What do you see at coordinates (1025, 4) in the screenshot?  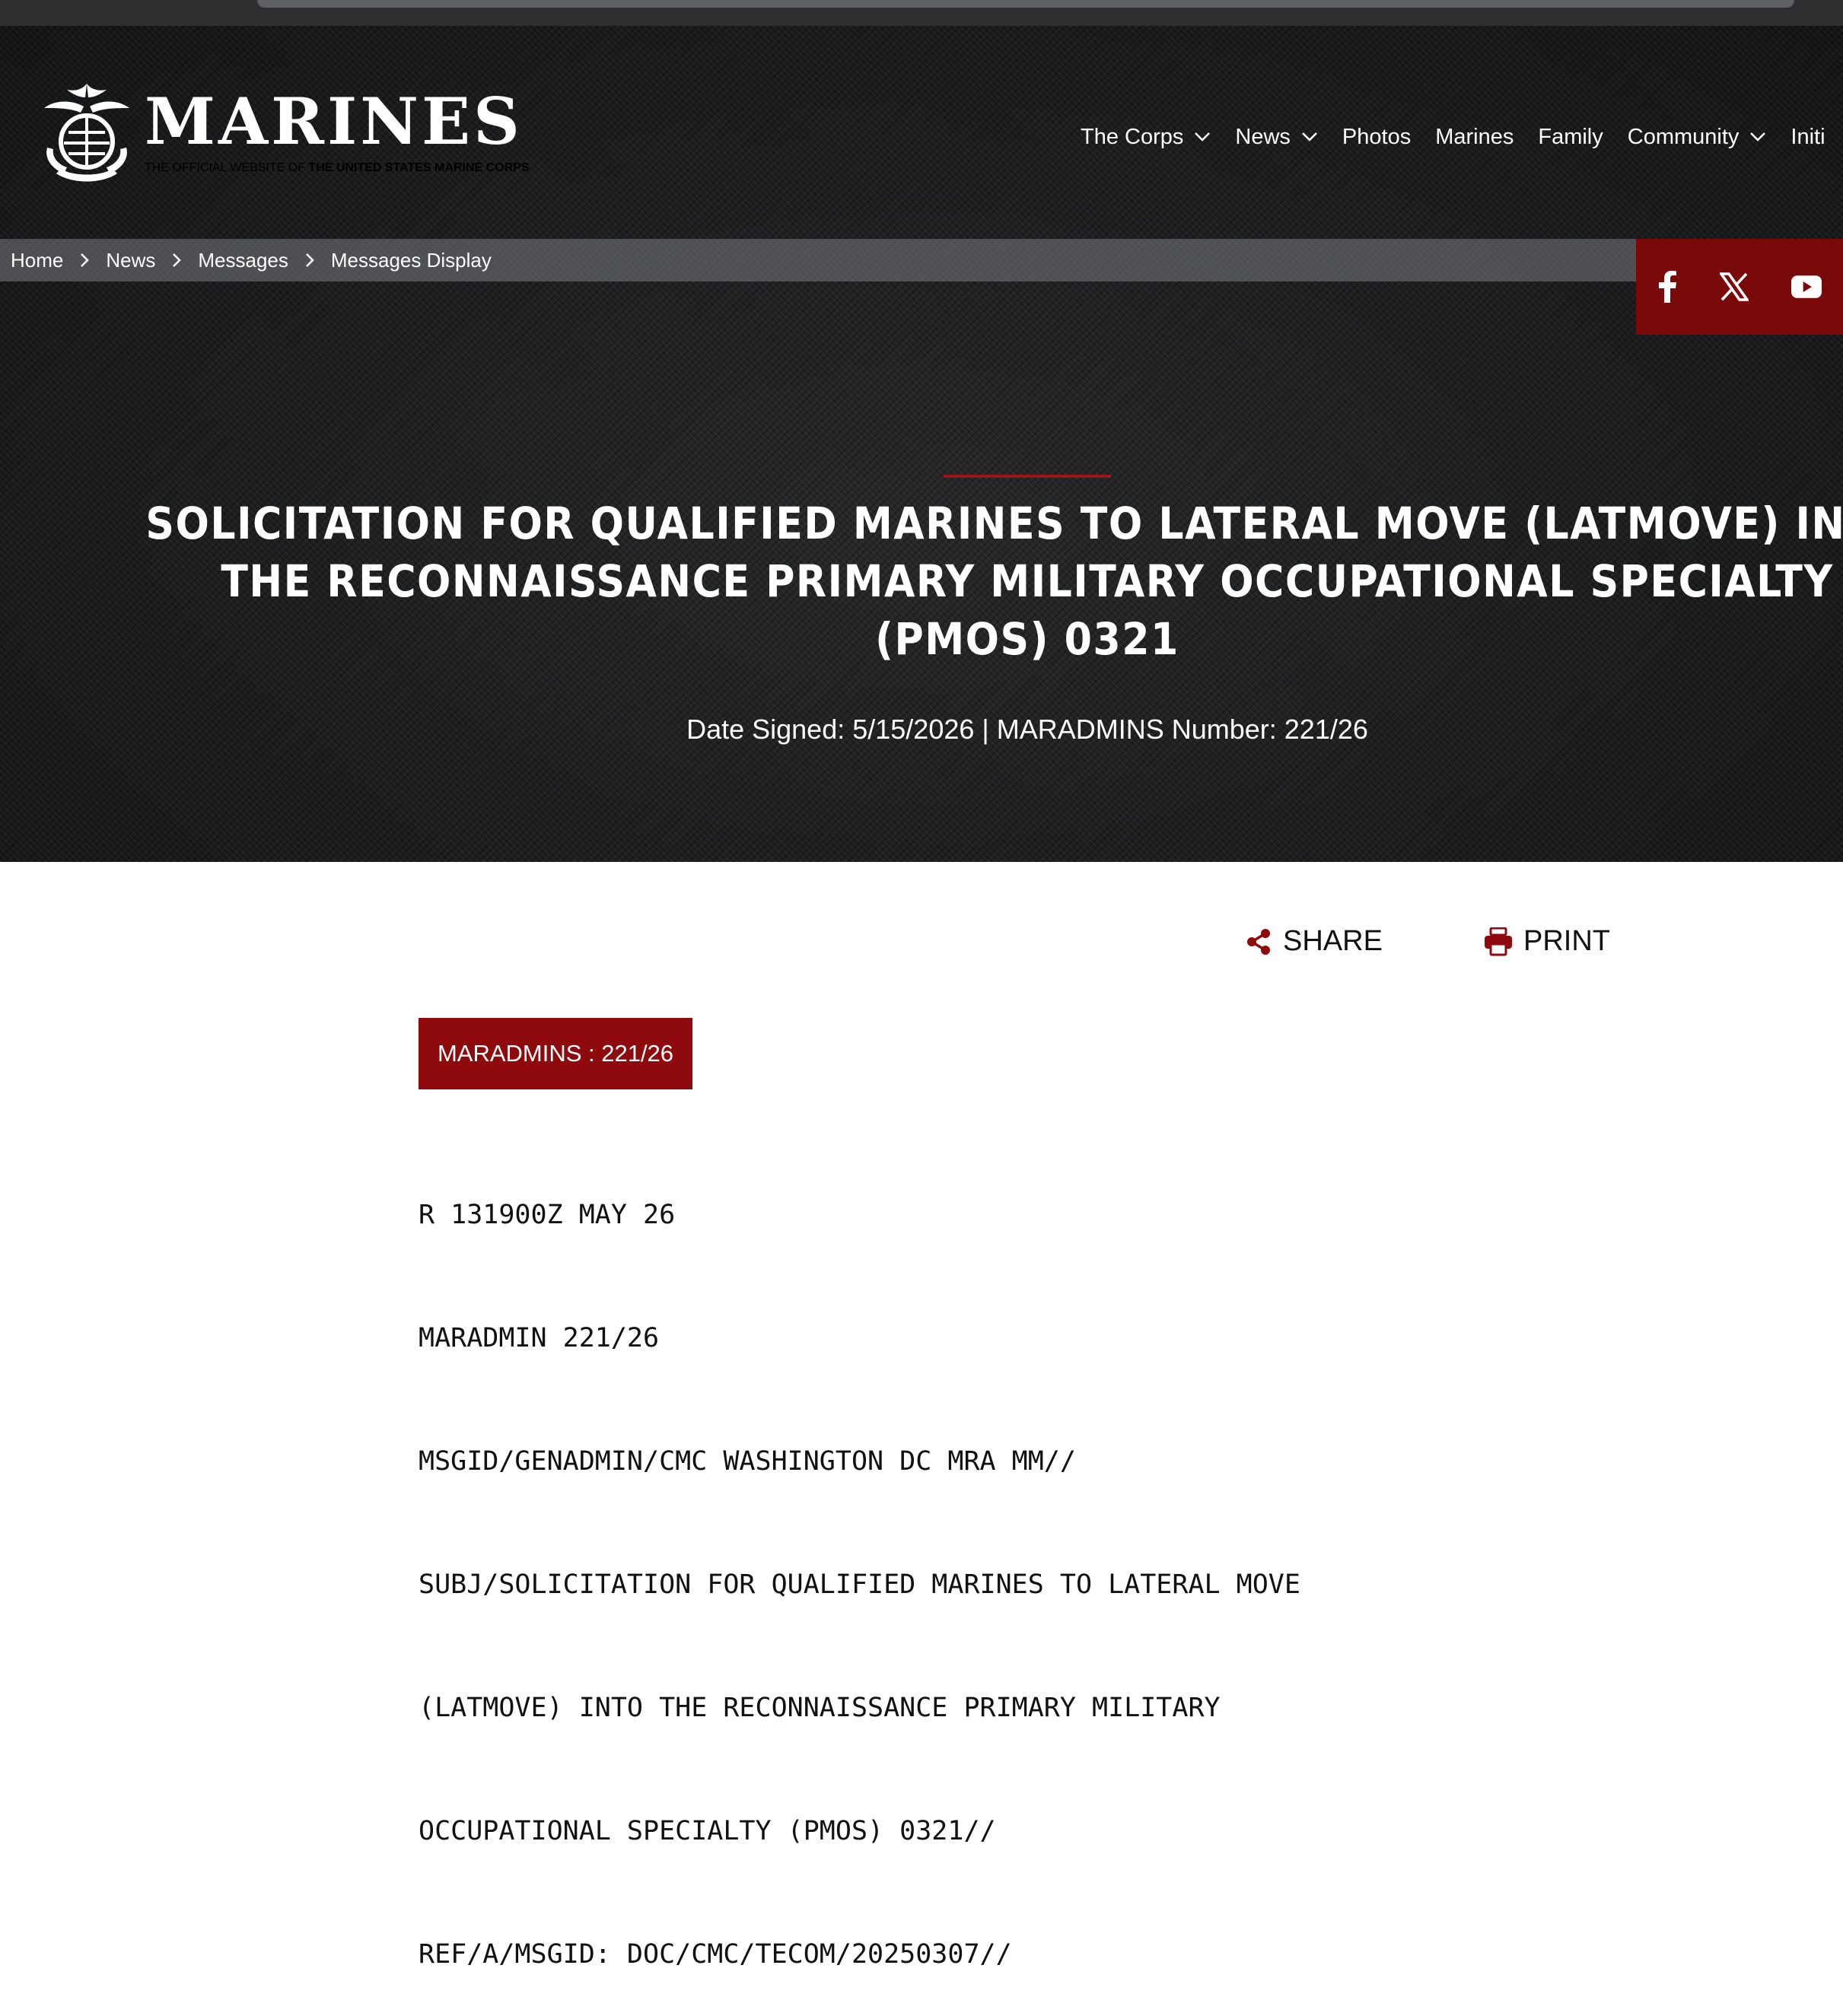 I see `browser-url-bar` at bounding box center [1025, 4].